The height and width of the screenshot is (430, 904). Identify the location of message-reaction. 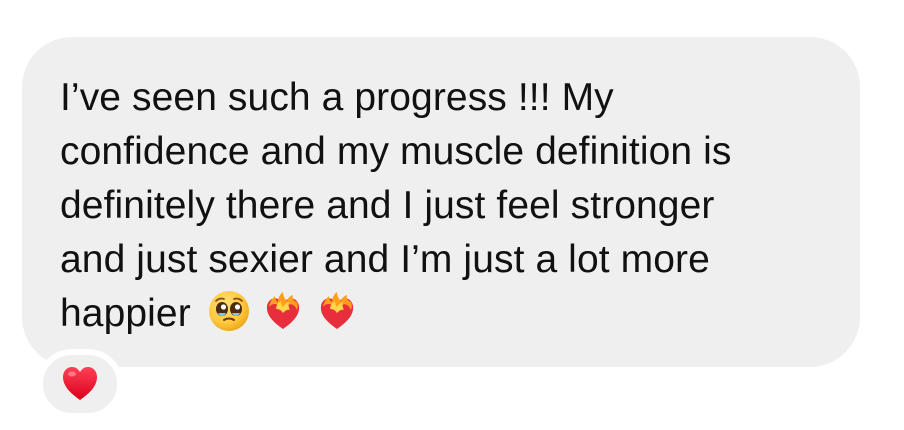
(80, 384).